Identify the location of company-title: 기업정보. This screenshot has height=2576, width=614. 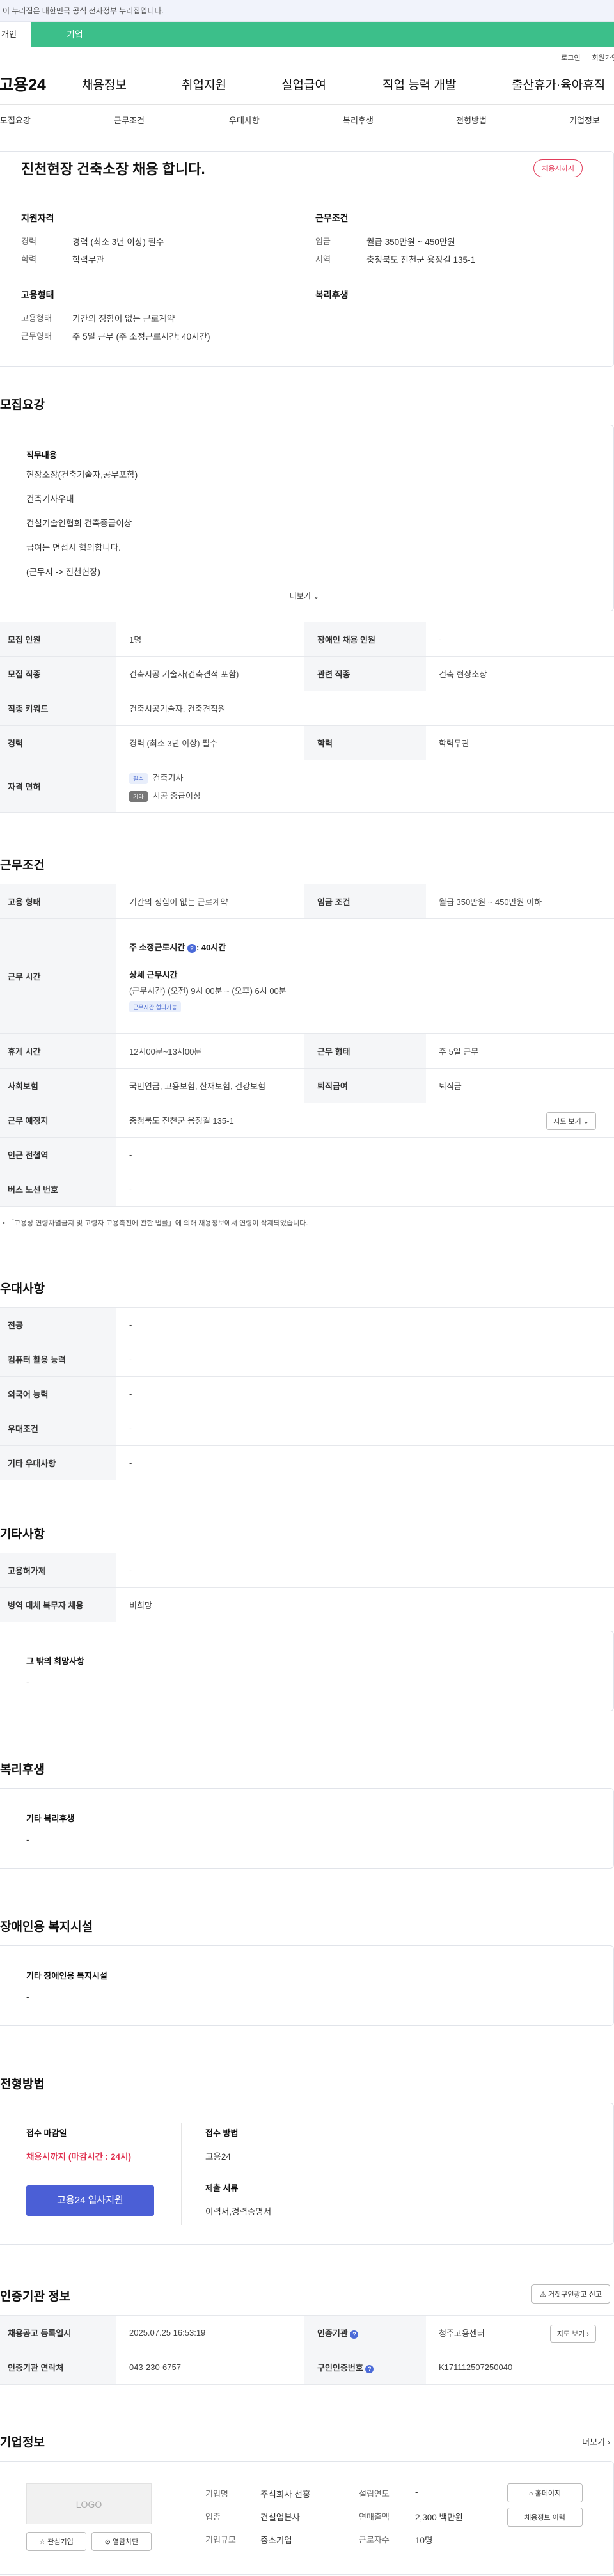
(22, 2442).